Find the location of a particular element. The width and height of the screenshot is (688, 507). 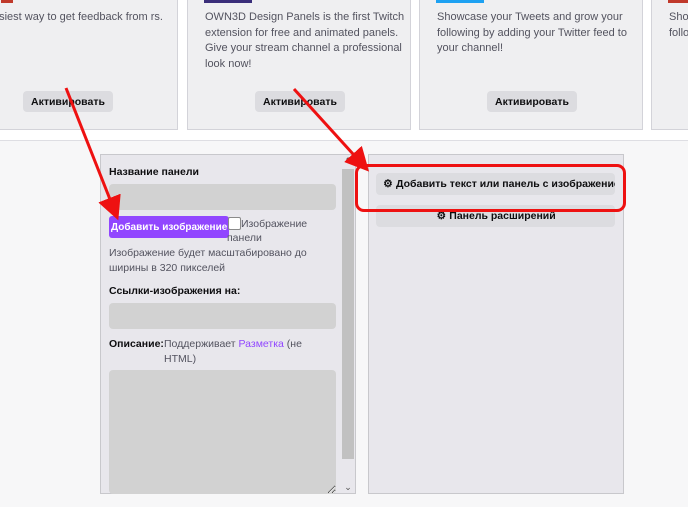

markdown-link: Разметка is located at coordinates (261, 344).